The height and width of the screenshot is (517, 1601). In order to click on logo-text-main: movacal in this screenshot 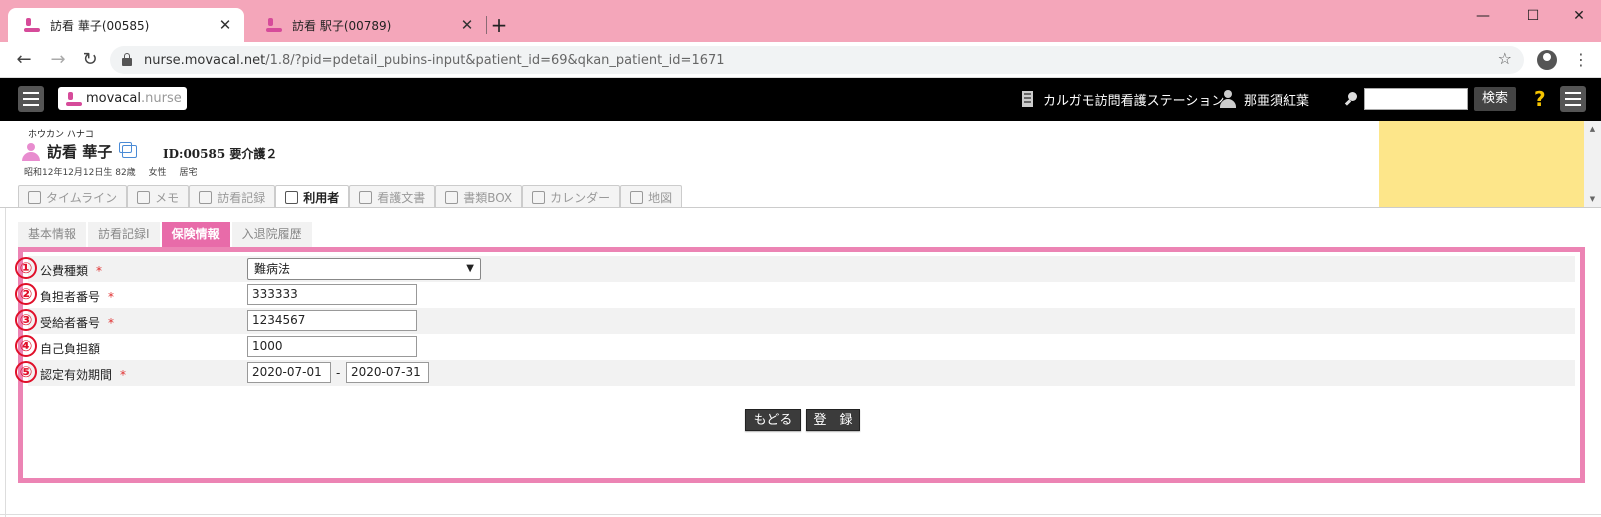, I will do `click(114, 98)`.